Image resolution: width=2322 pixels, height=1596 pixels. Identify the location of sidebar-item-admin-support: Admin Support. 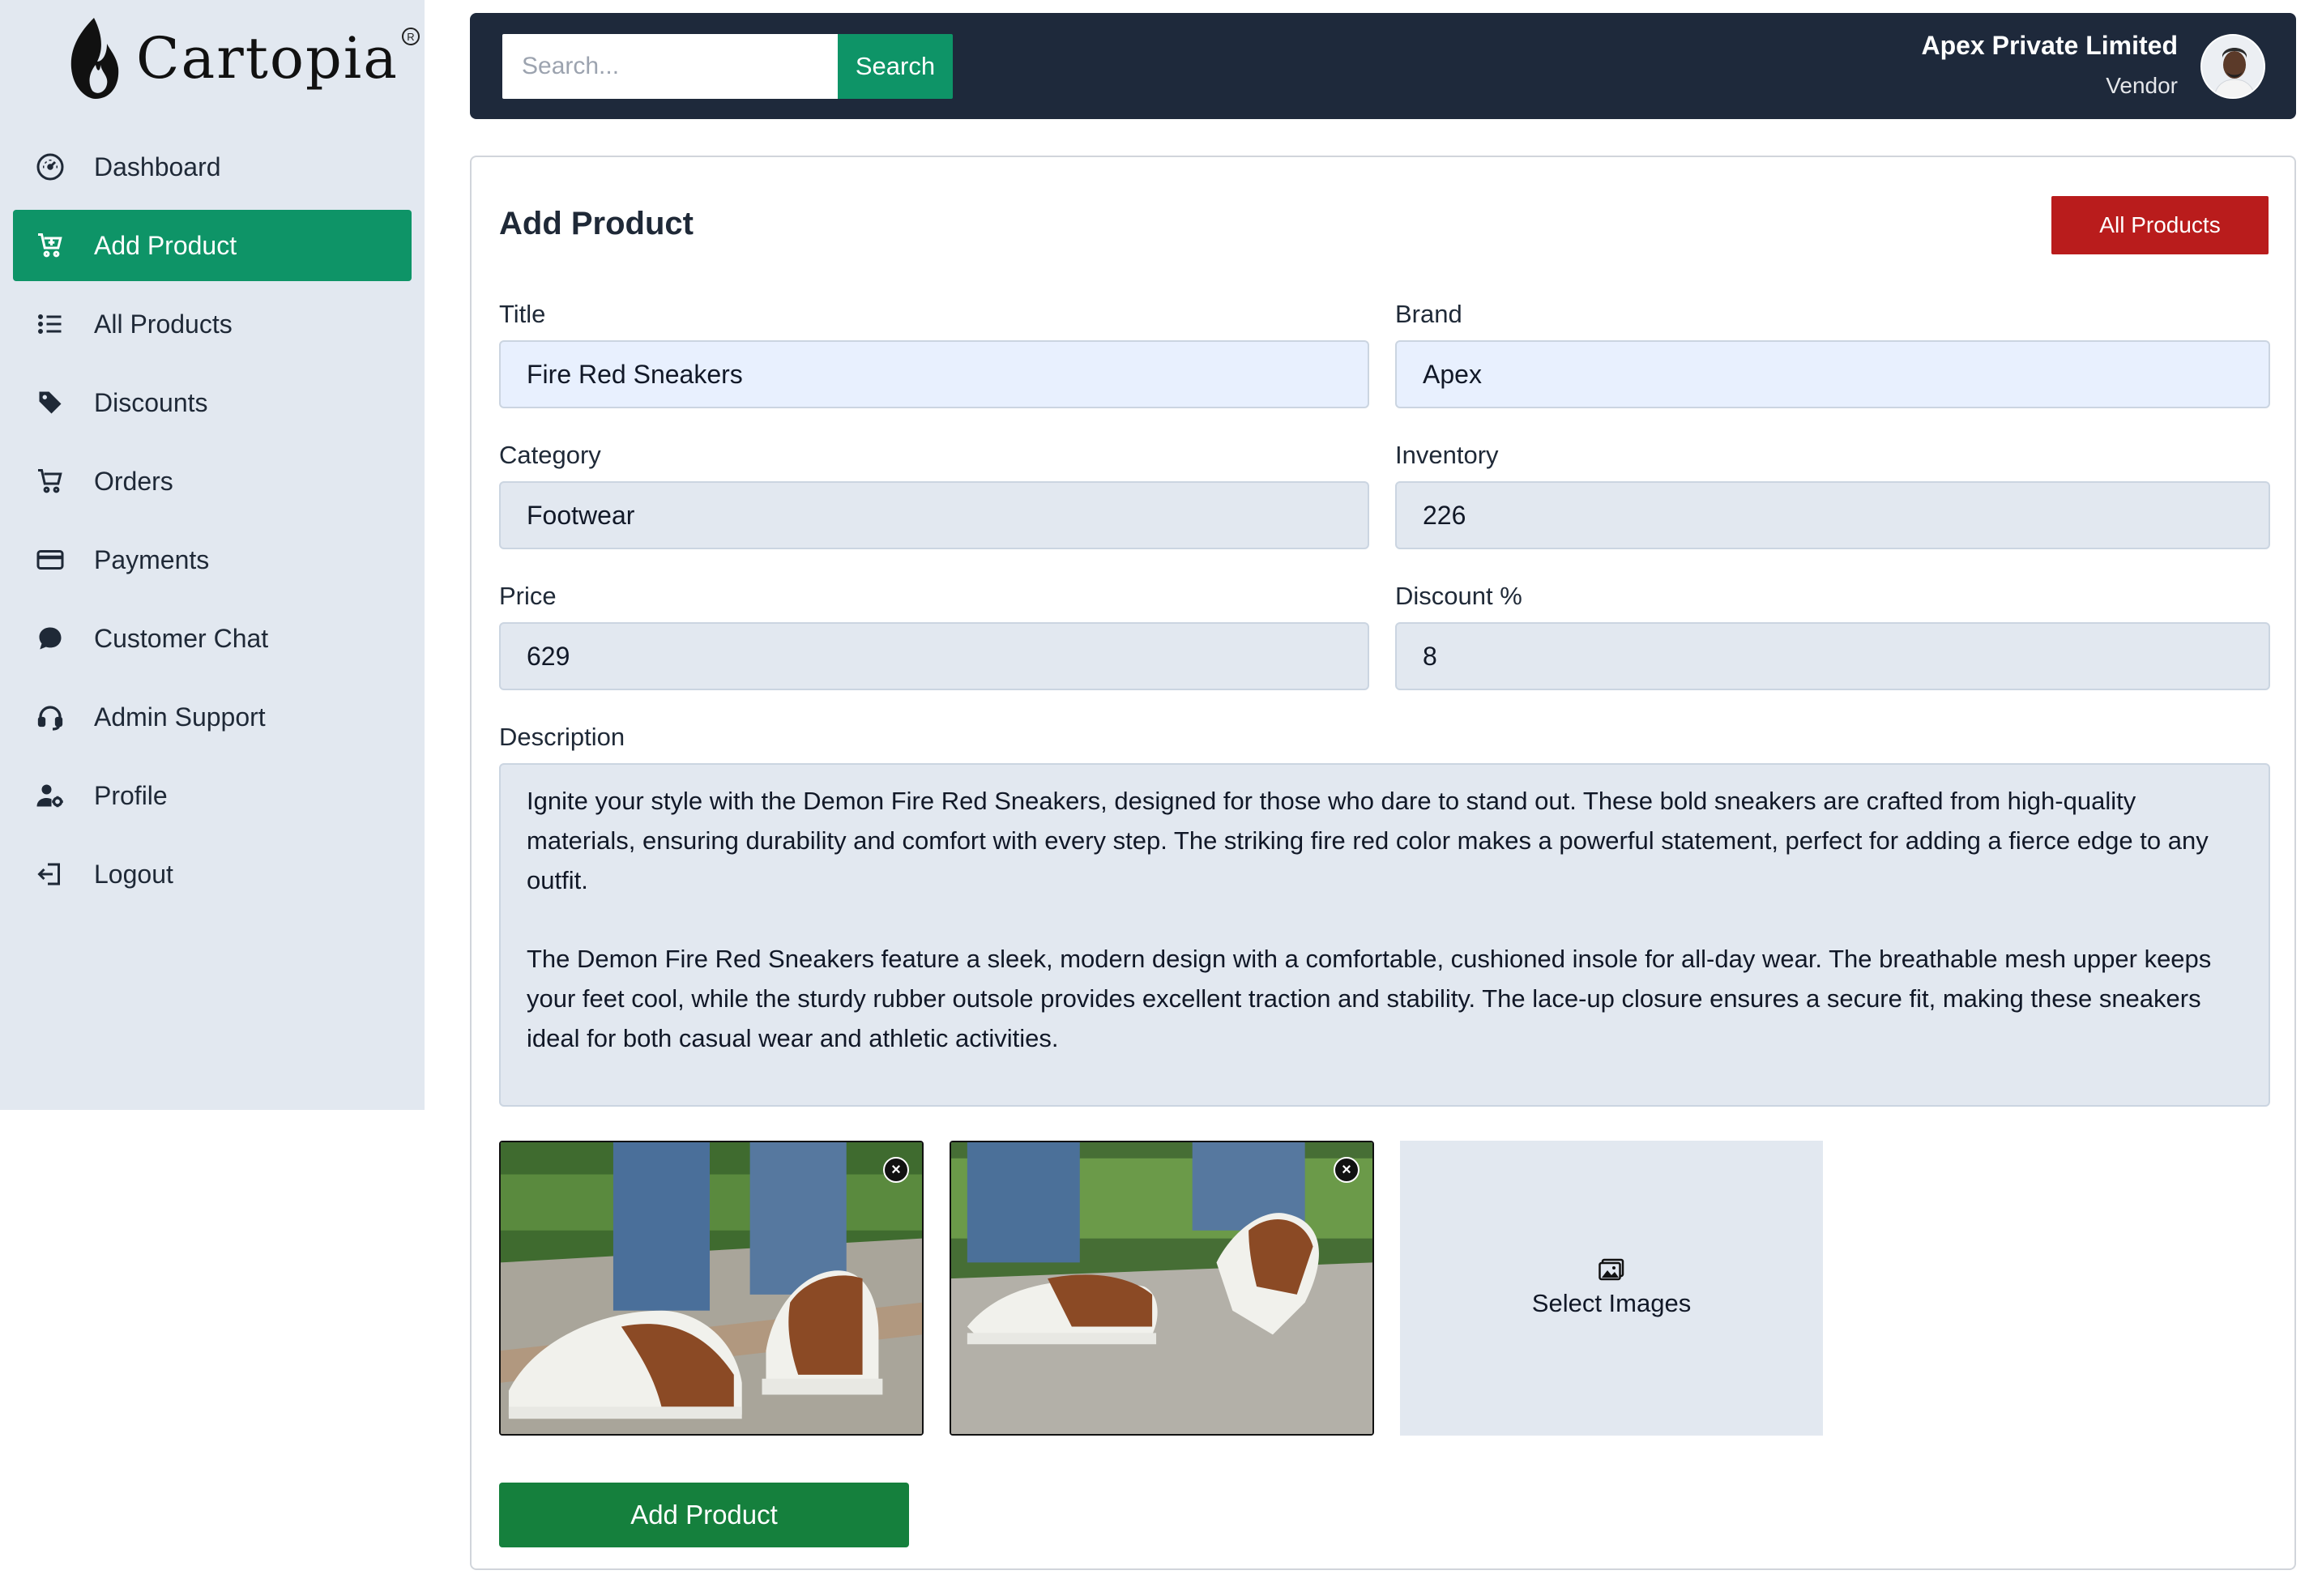
(212, 717).